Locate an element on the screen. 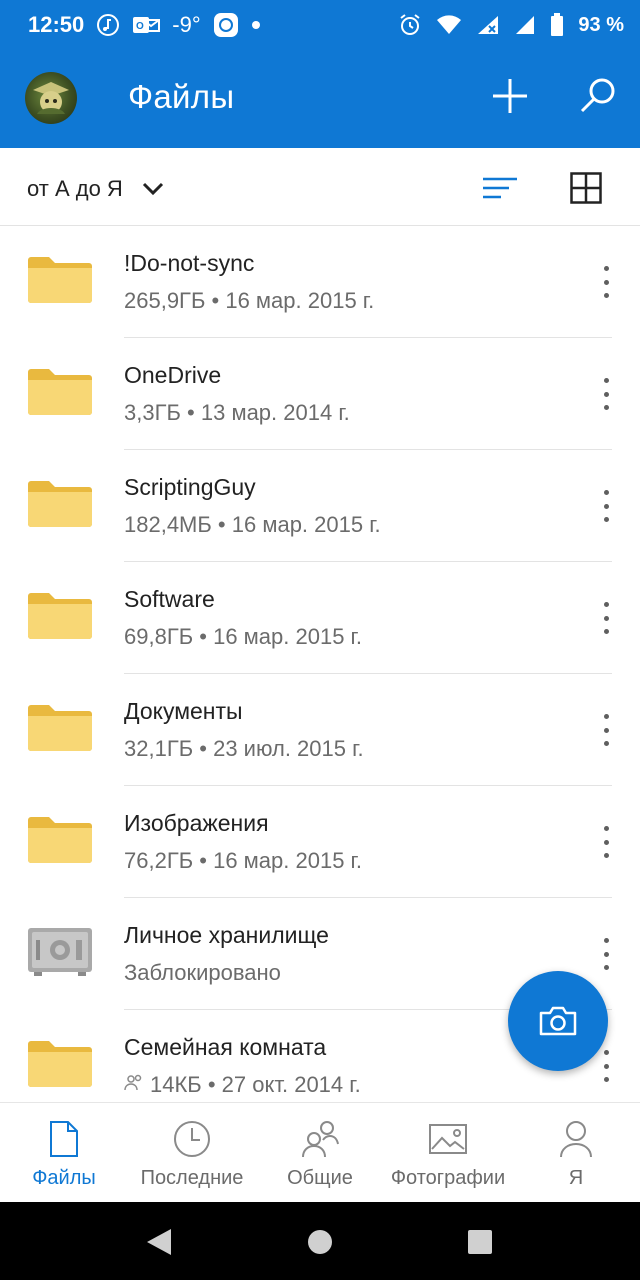  search-icon is located at coordinates (597, 95).